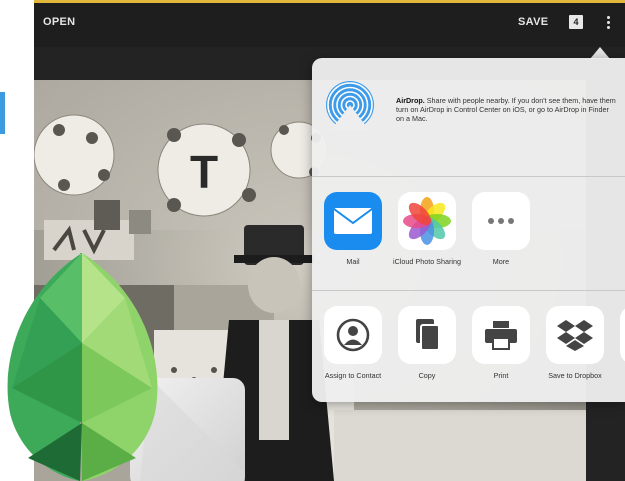 This screenshot has height=481, width=625. I want to click on icloud-photo-sharing-app: iCloud Photo Sharing, so click(427, 229).